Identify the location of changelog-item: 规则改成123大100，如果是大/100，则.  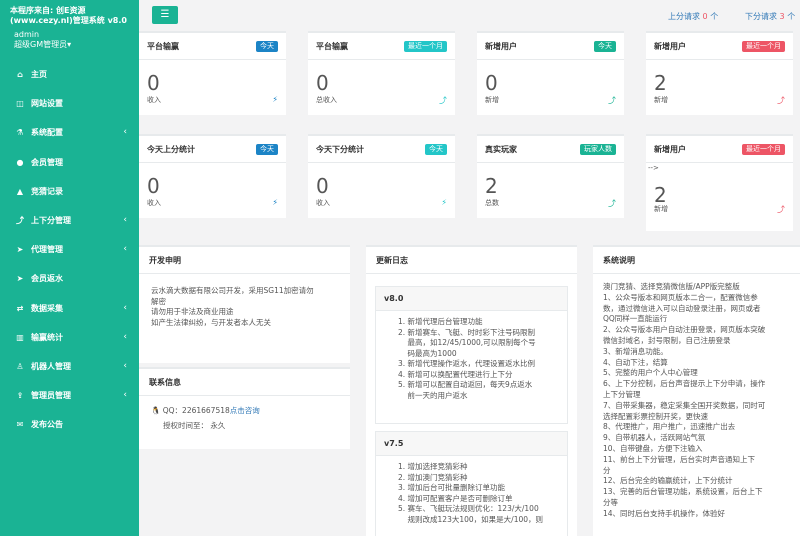
(471, 519).